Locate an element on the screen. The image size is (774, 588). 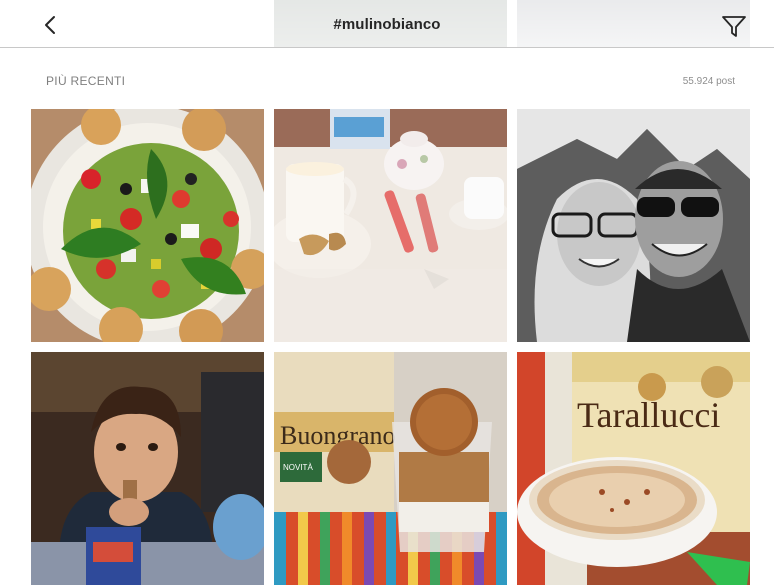
top-bar: #mulinobianco is located at coordinates (387, 24).